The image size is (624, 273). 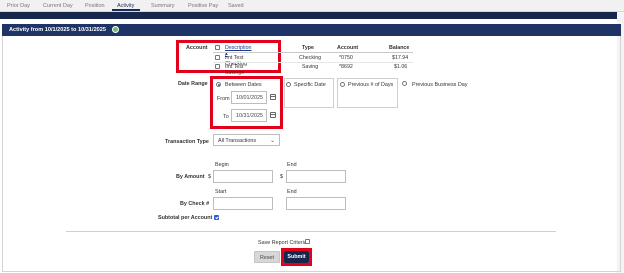 I want to click on end-label: End, so click(x=292, y=165).